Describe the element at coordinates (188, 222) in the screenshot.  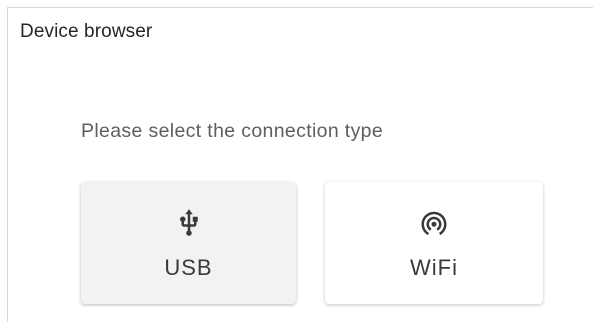
I see `usb-icon` at that location.